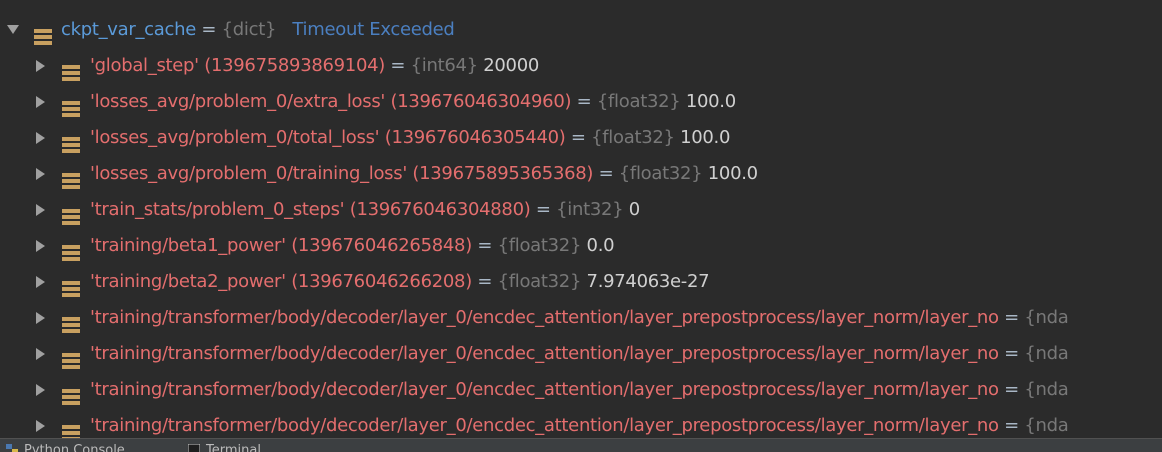 This screenshot has height=452, width=1162. Describe the element at coordinates (600, 245) in the screenshot. I see `variable-value: 0.0` at that location.